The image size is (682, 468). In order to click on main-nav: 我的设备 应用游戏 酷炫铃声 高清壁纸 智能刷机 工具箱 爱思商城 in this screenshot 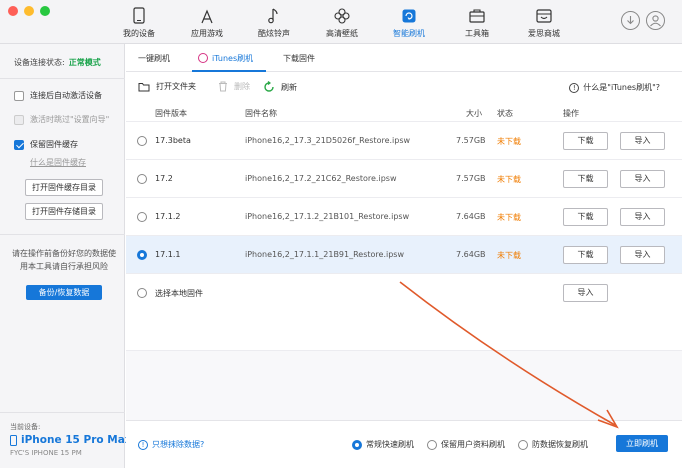, I will do `click(341, 22)`.